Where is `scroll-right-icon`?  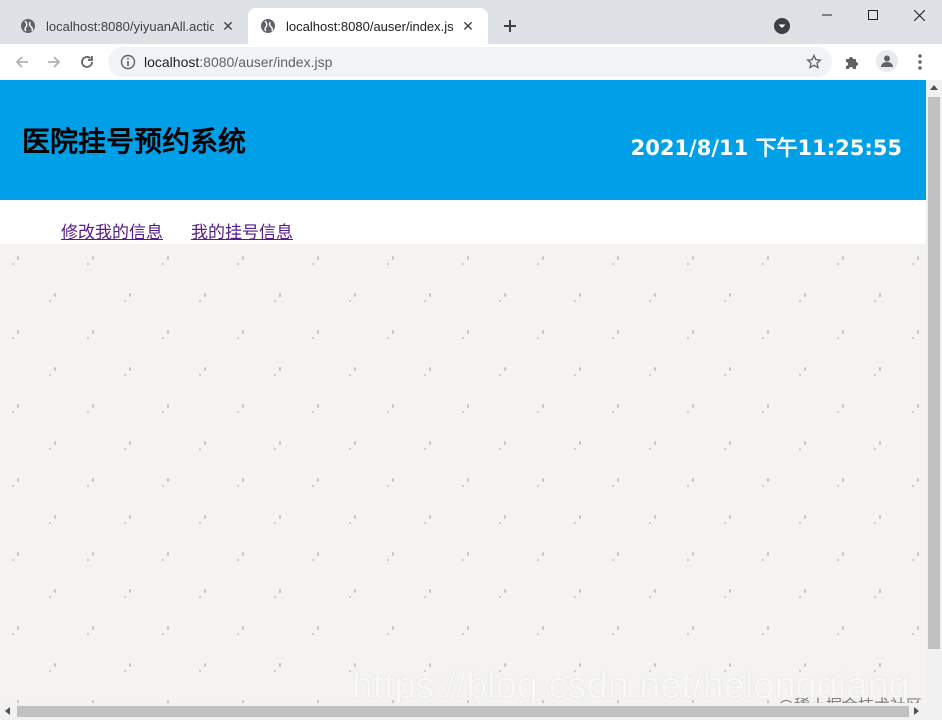 scroll-right-icon is located at coordinates (916, 711).